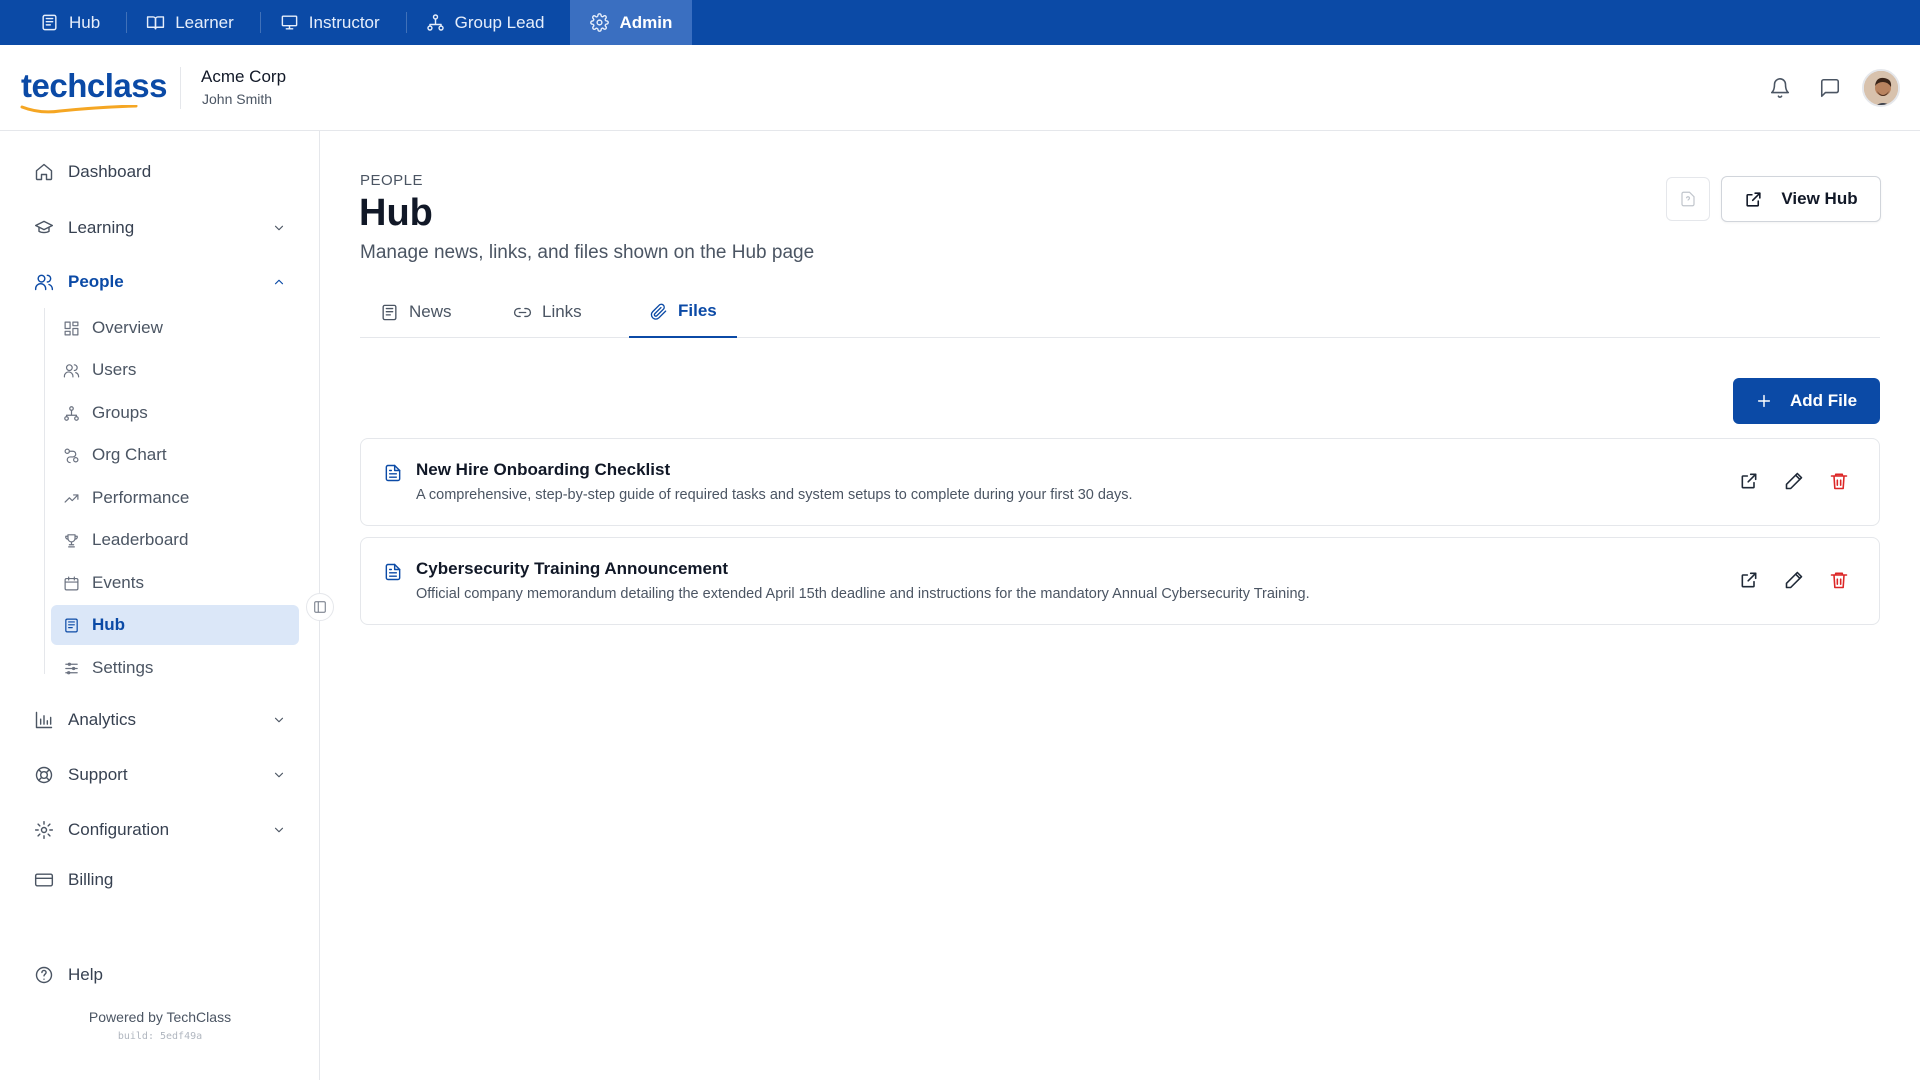 The height and width of the screenshot is (1080, 1920). I want to click on plus-icon, so click(1764, 401).